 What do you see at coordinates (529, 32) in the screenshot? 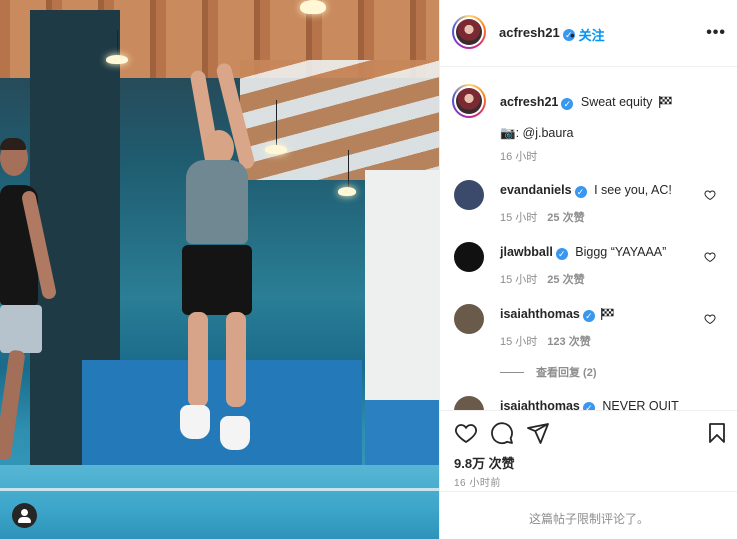
I see `author-username-text: acfresh21` at bounding box center [529, 32].